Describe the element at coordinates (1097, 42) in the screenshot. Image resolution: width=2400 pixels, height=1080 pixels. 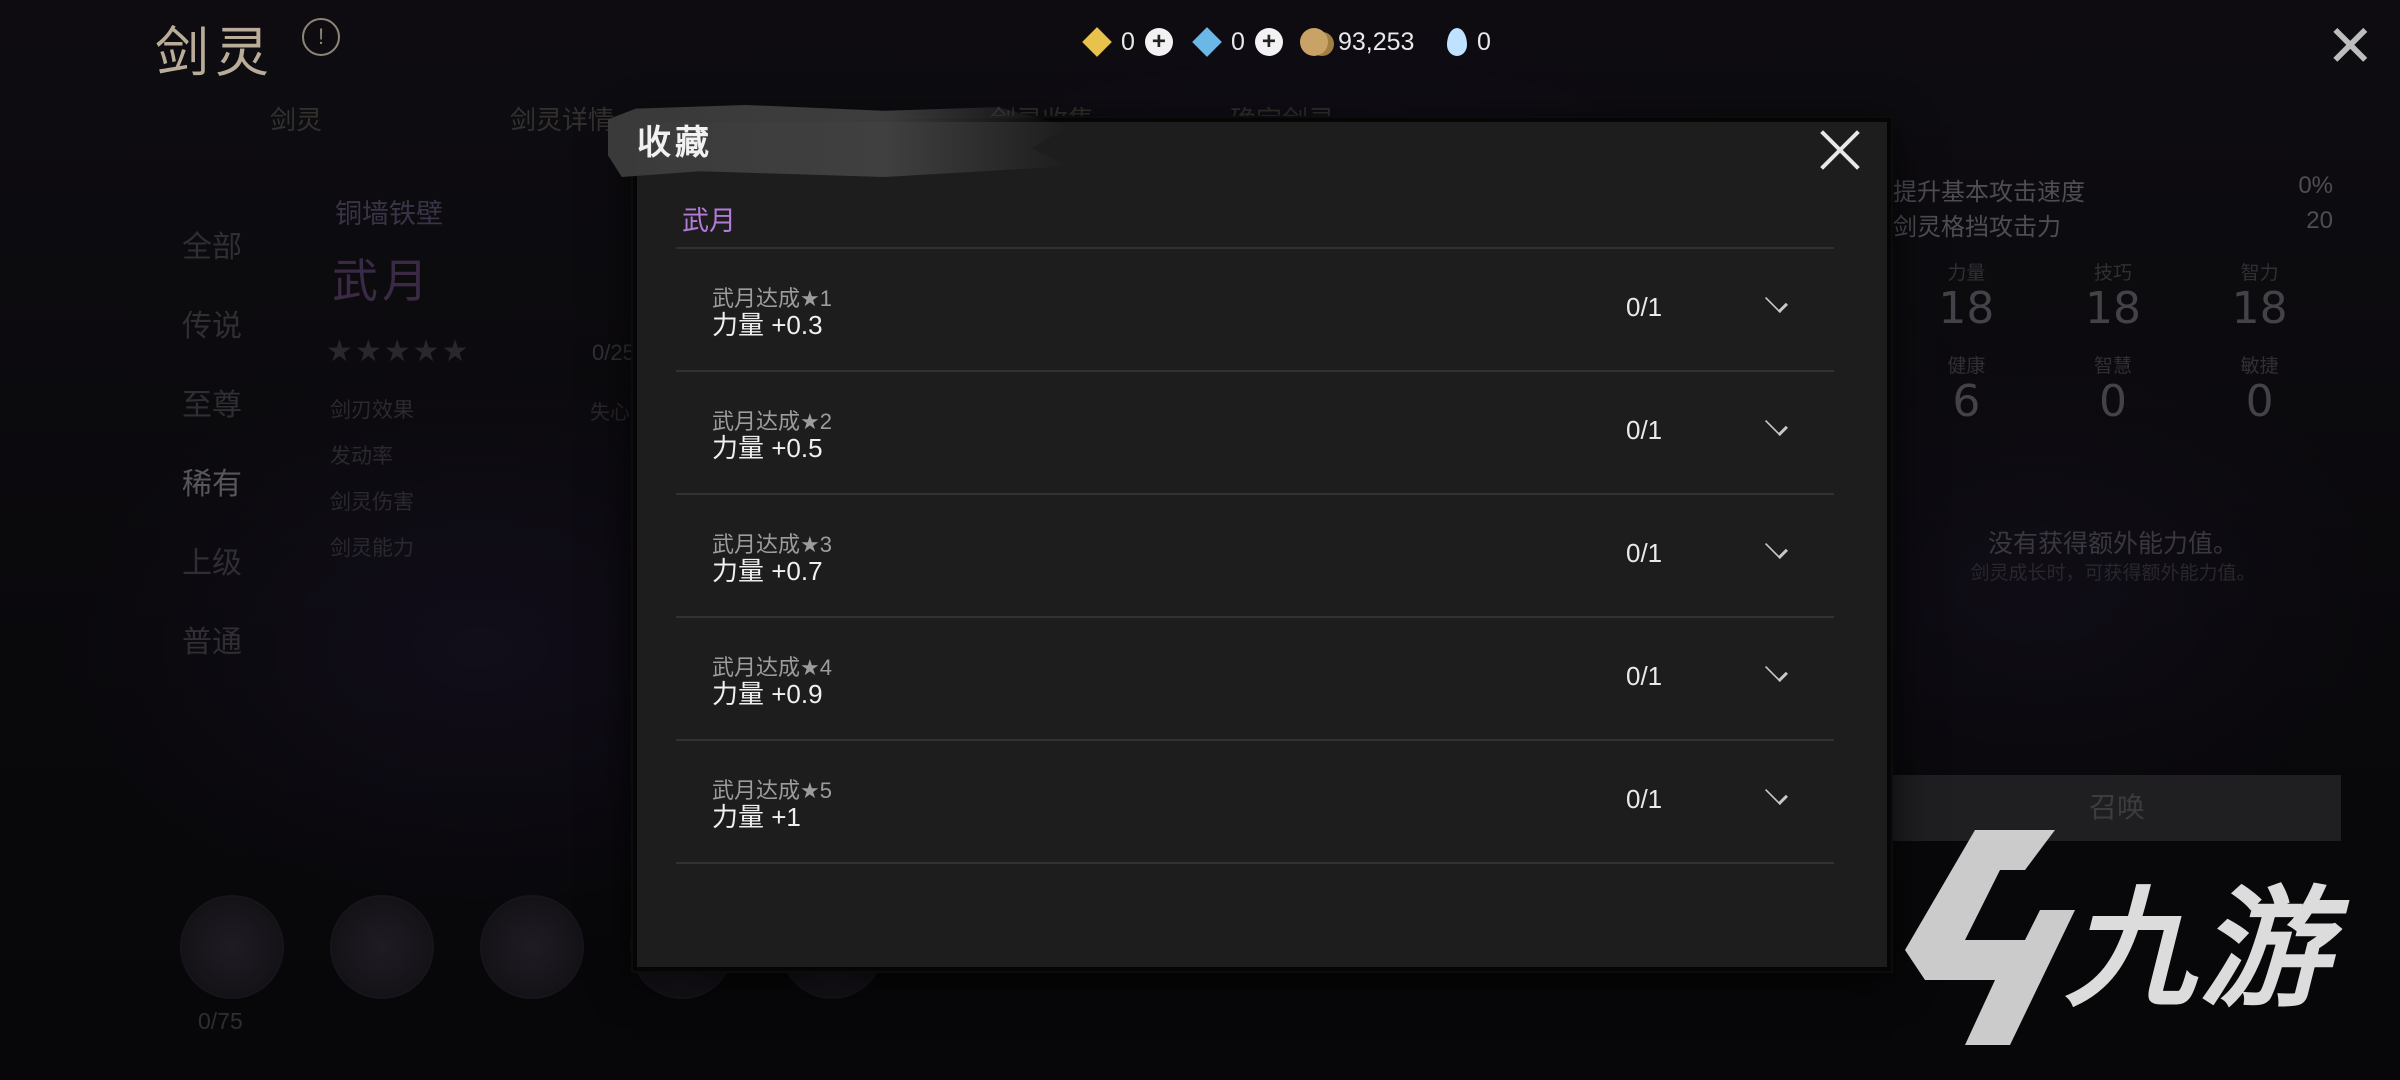
I see `gold-gem-icon` at that location.